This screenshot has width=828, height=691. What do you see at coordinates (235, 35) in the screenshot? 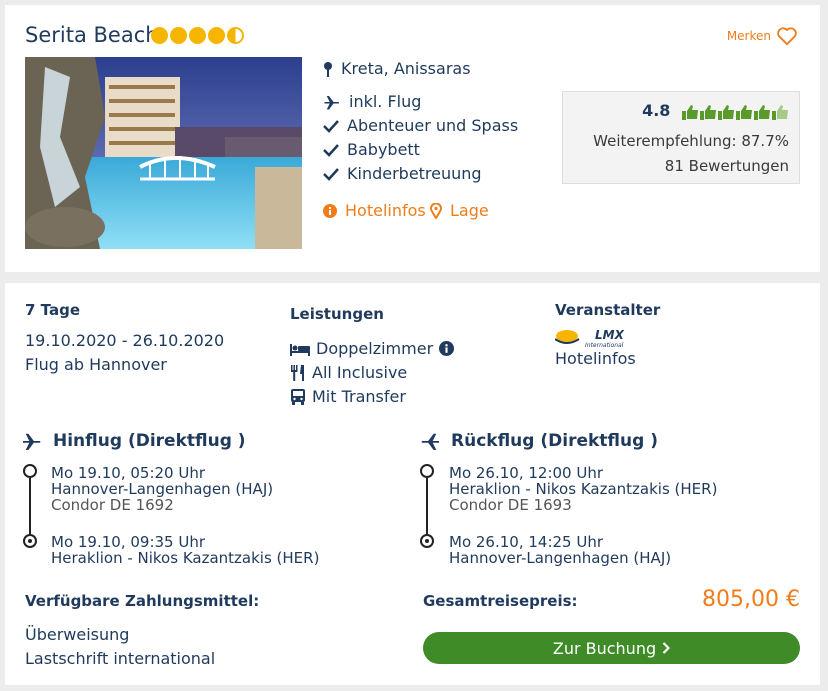
I see `half-star-icon` at bounding box center [235, 35].